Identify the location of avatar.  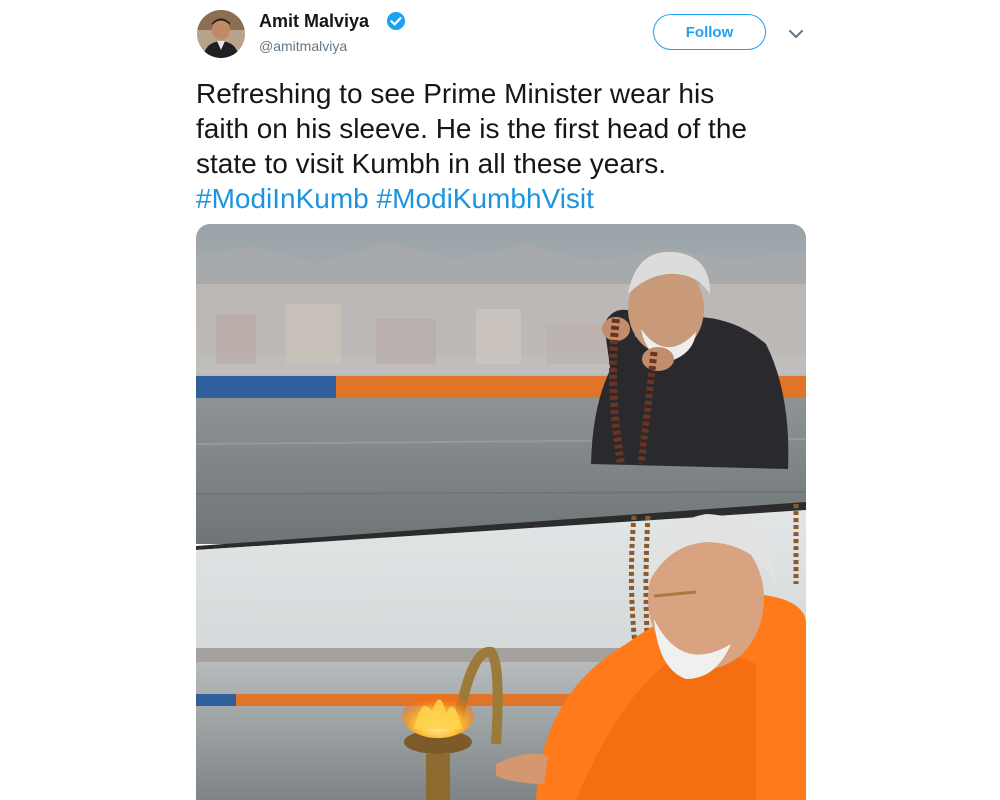
(221, 34).